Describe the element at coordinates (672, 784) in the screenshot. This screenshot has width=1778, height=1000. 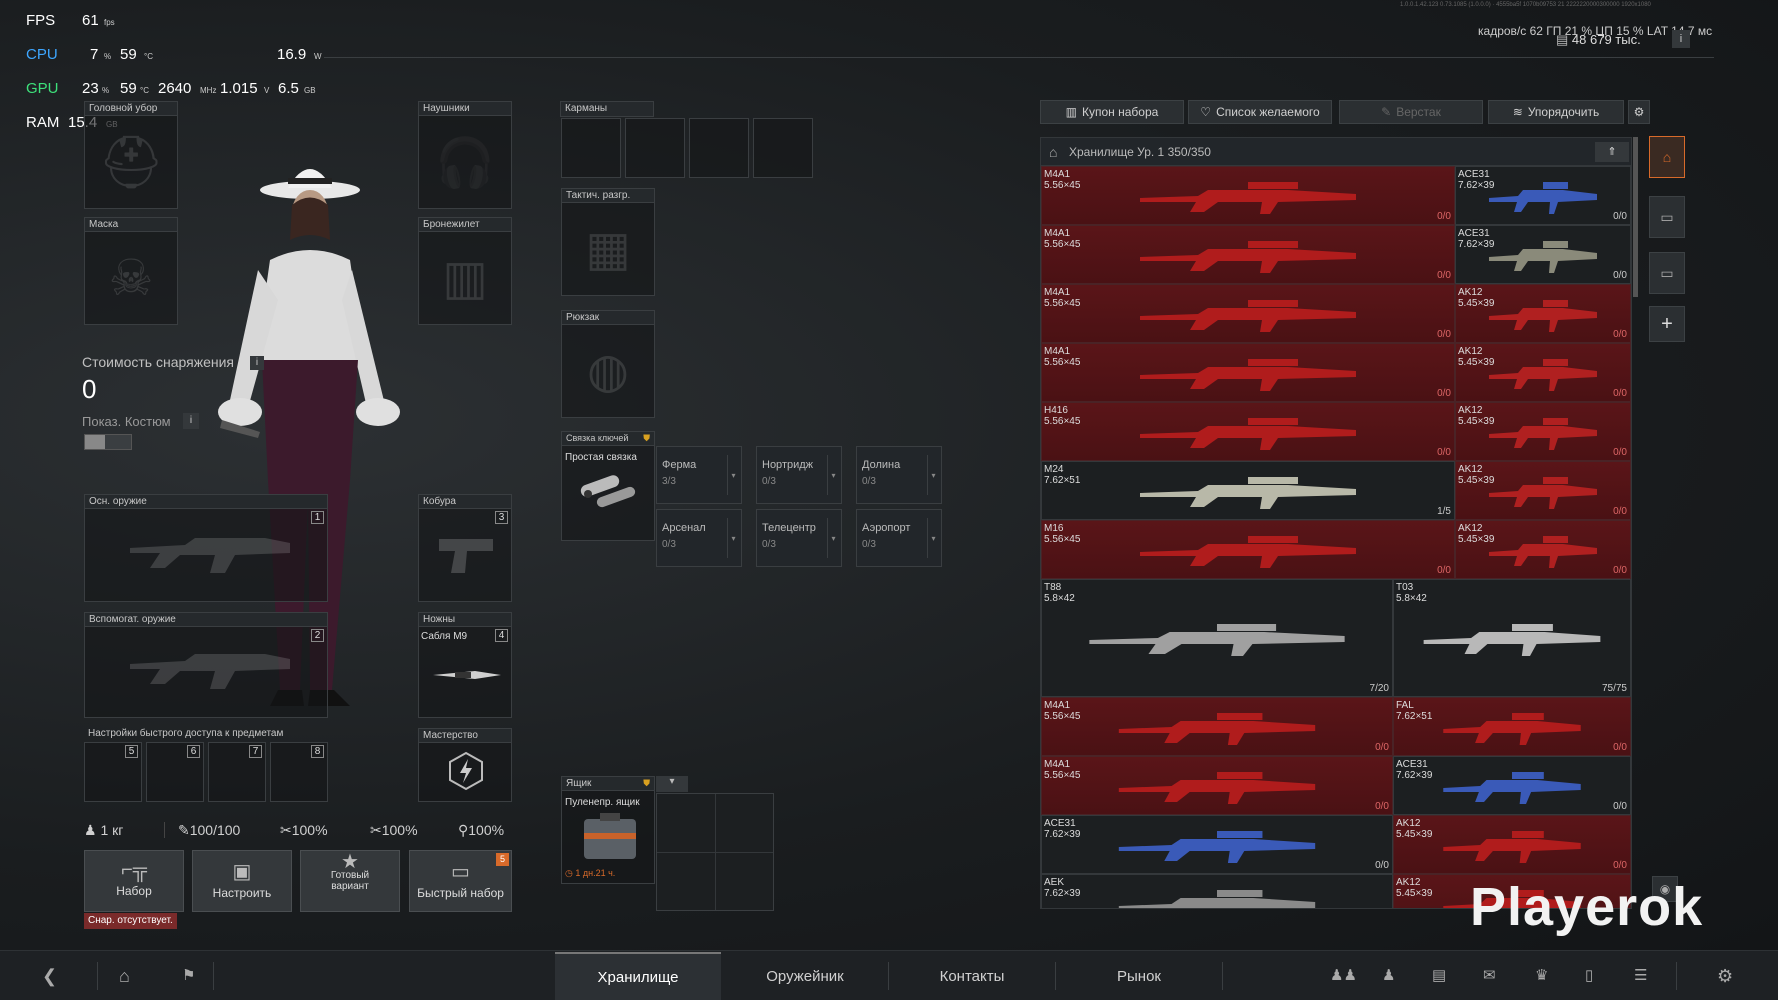
I see `pin-icon: ▾` at that location.